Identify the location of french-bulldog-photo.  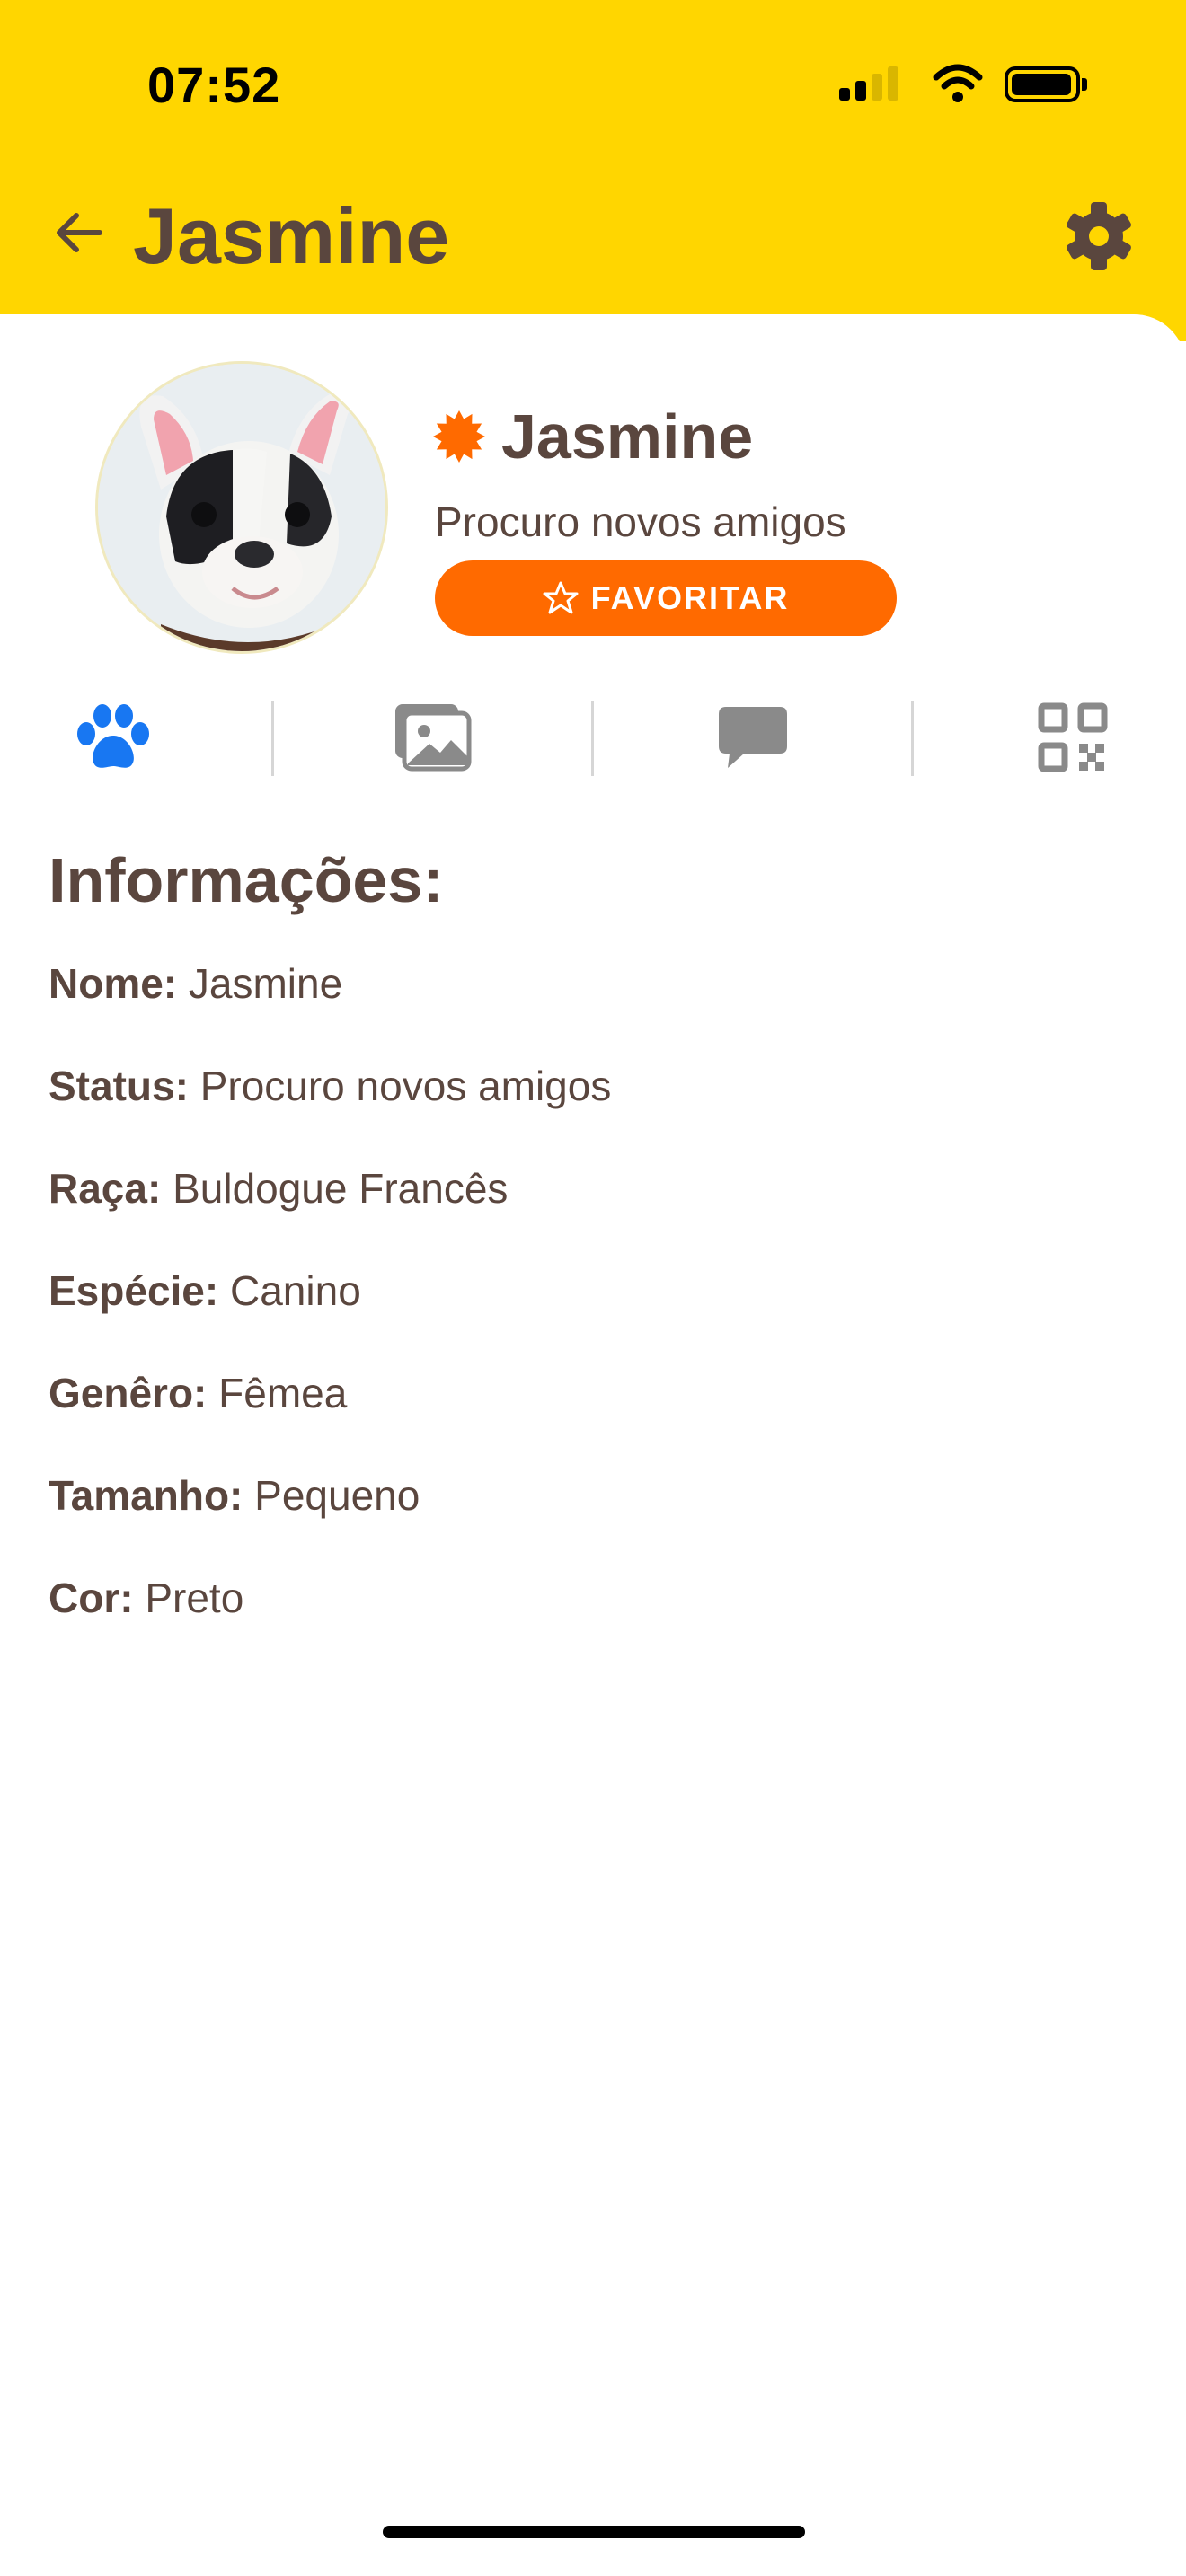
(241, 507).